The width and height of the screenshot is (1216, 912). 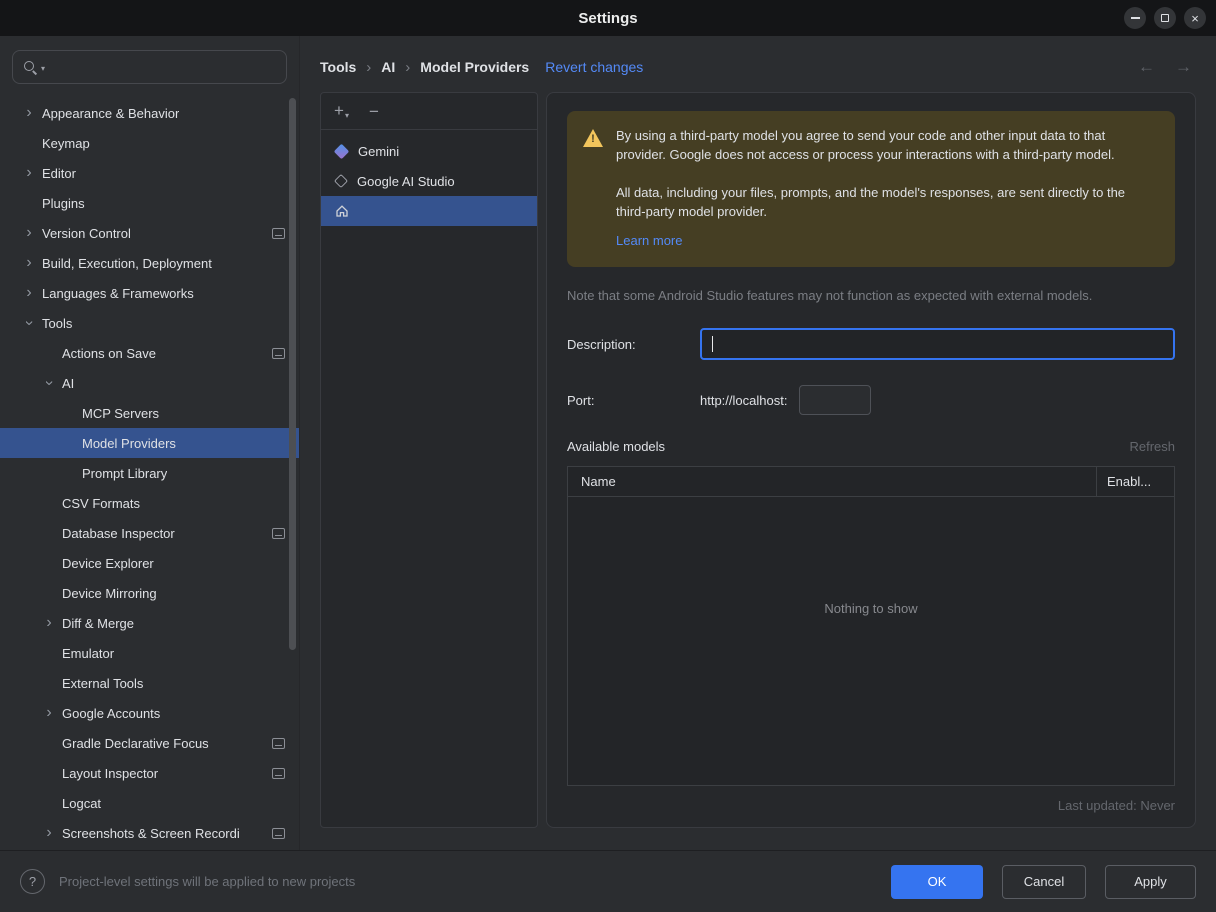 I want to click on sidebar-item-label: Editor, so click(x=59, y=173).